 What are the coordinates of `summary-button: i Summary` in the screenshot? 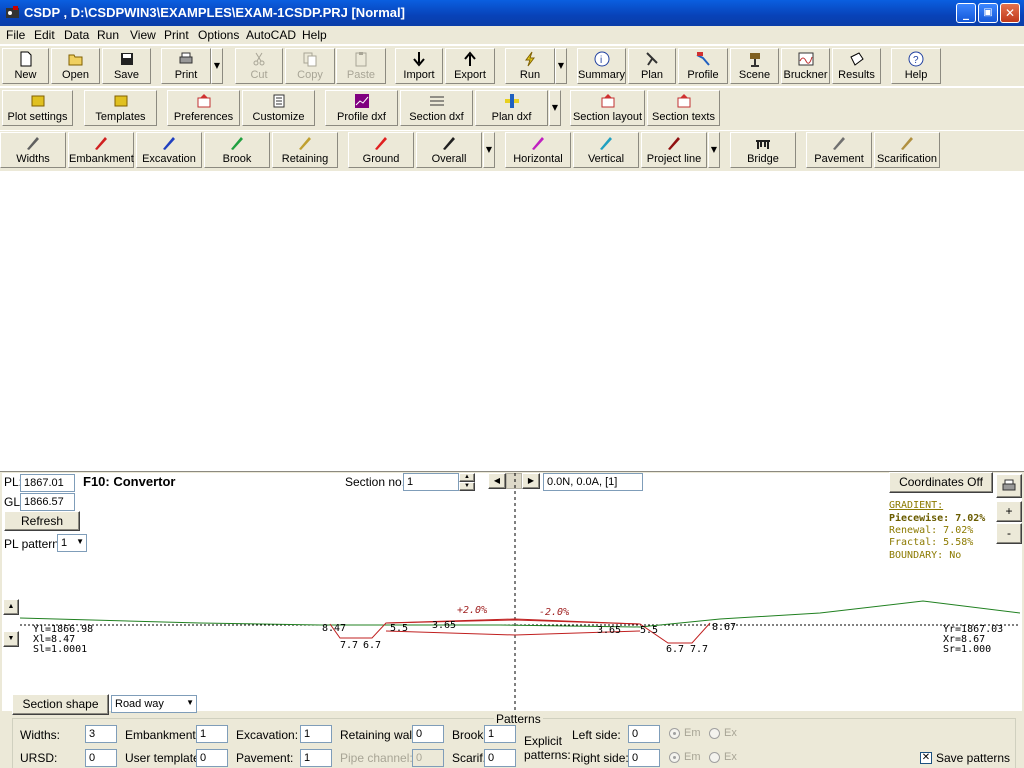 It's located at (601, 66).